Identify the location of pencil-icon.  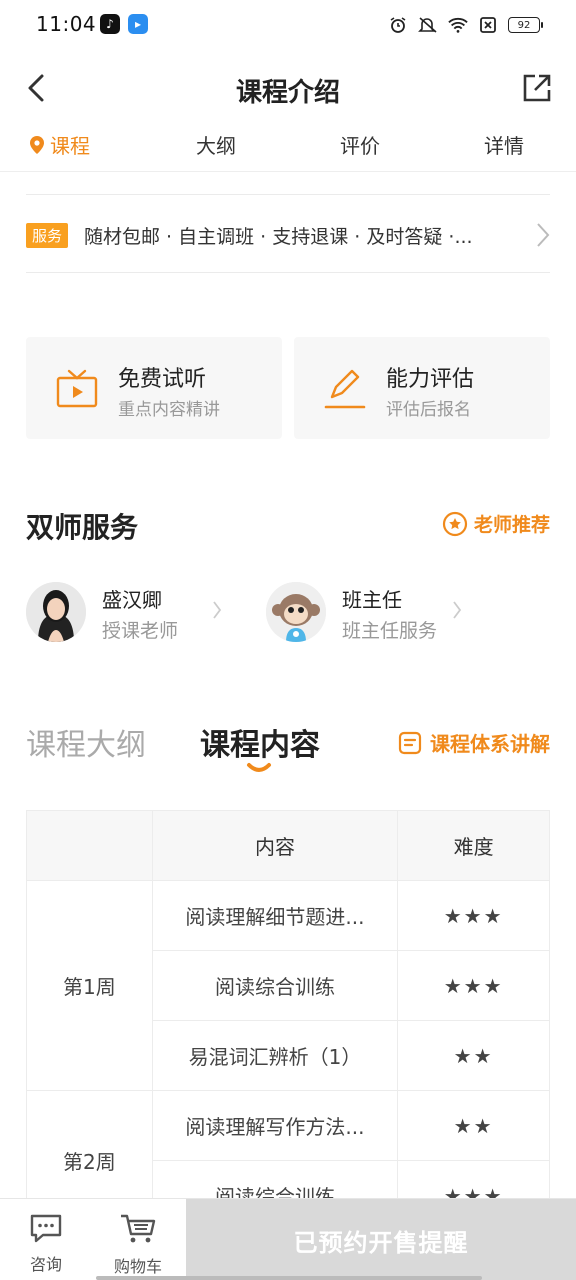
(345, 389).